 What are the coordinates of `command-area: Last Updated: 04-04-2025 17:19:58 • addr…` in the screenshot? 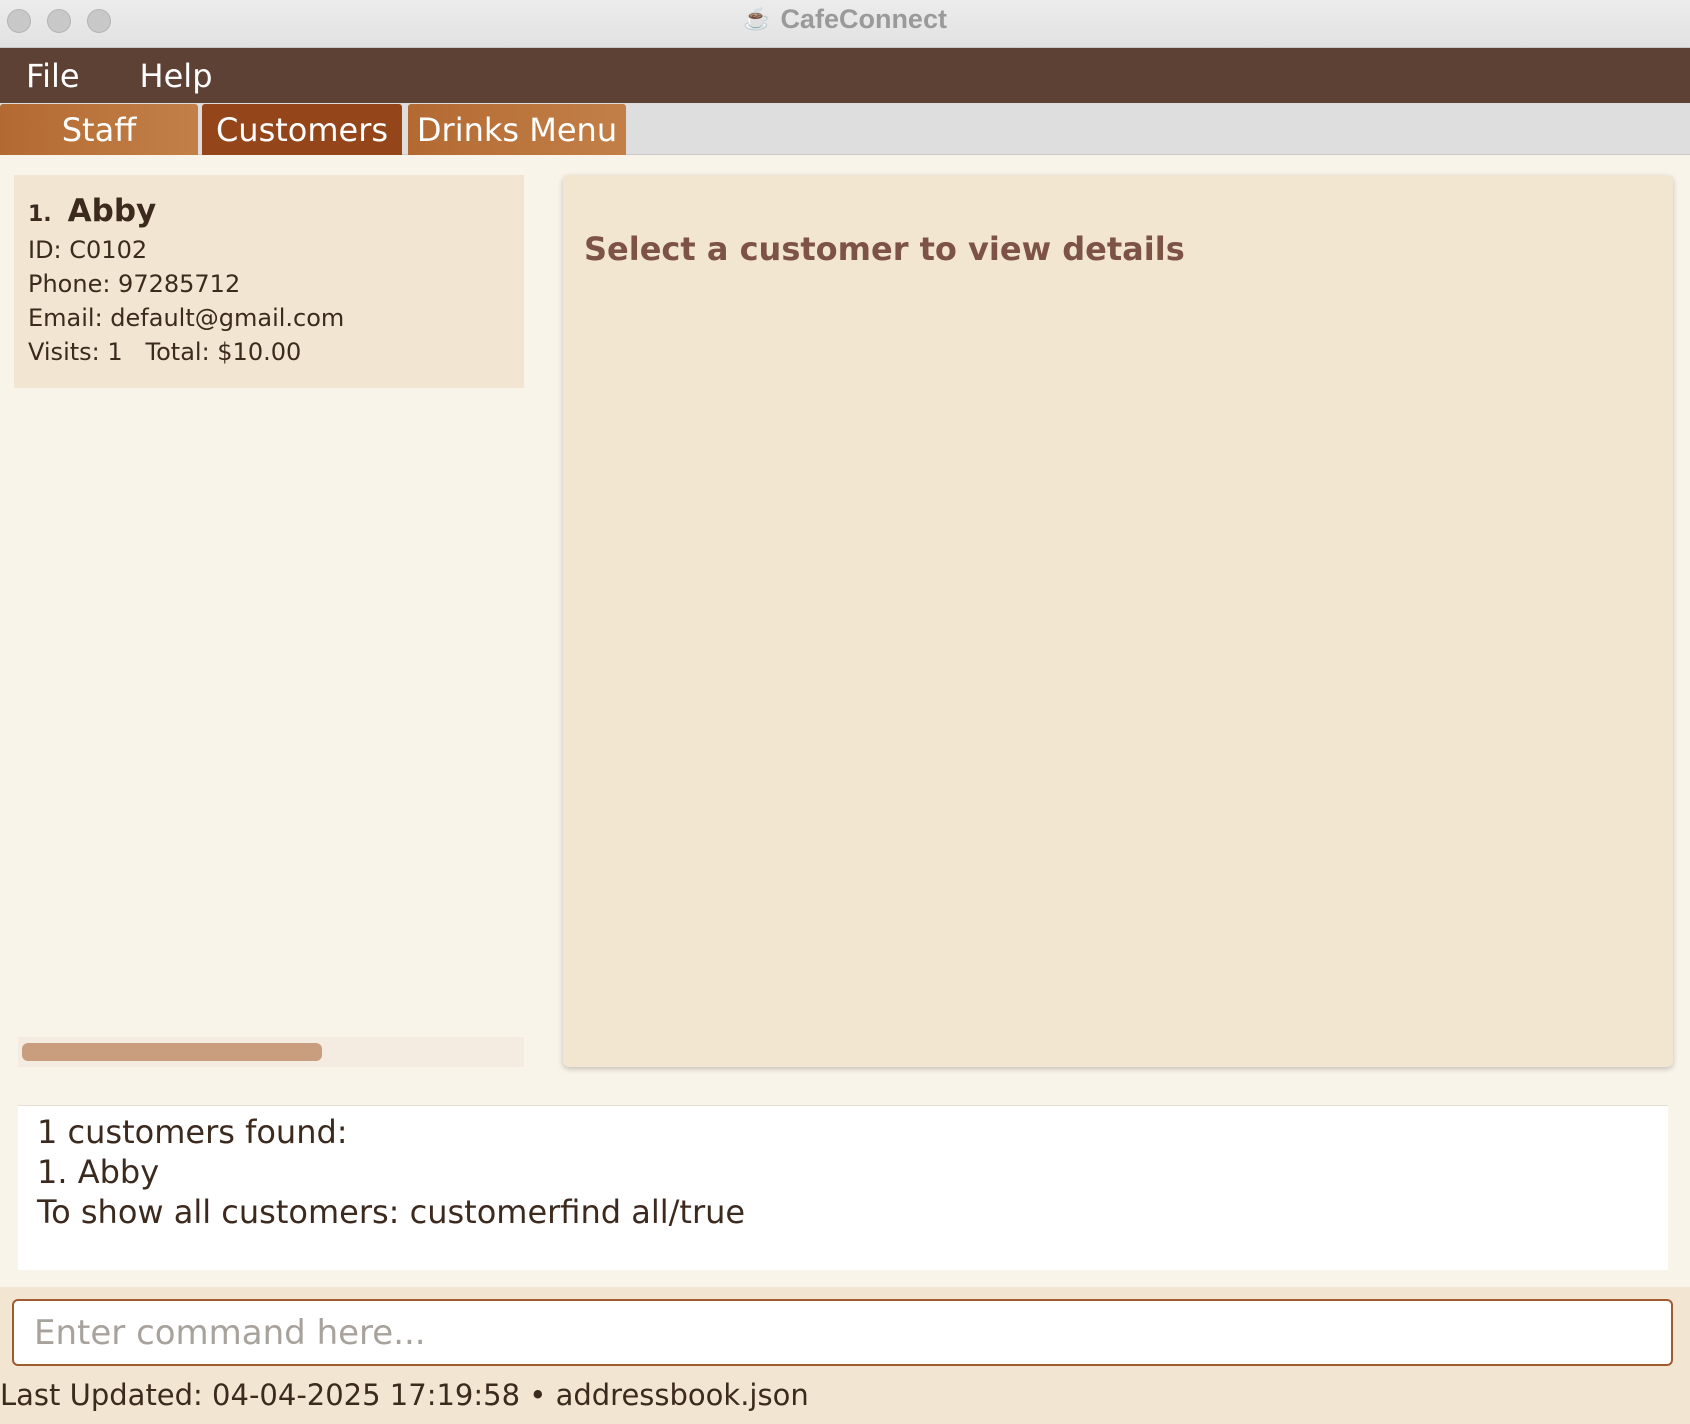 It's located at (845, 1355).